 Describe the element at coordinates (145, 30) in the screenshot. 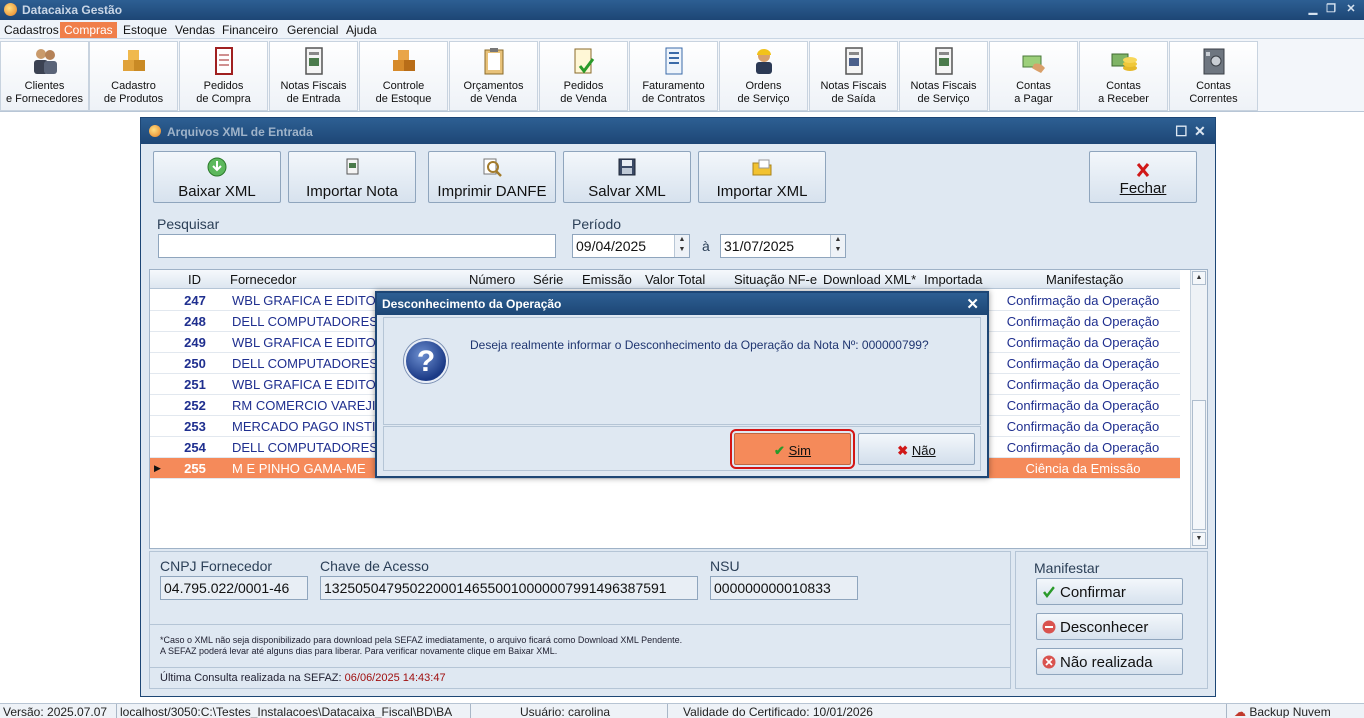

I see `menu-estoque: Estoque` at that location.